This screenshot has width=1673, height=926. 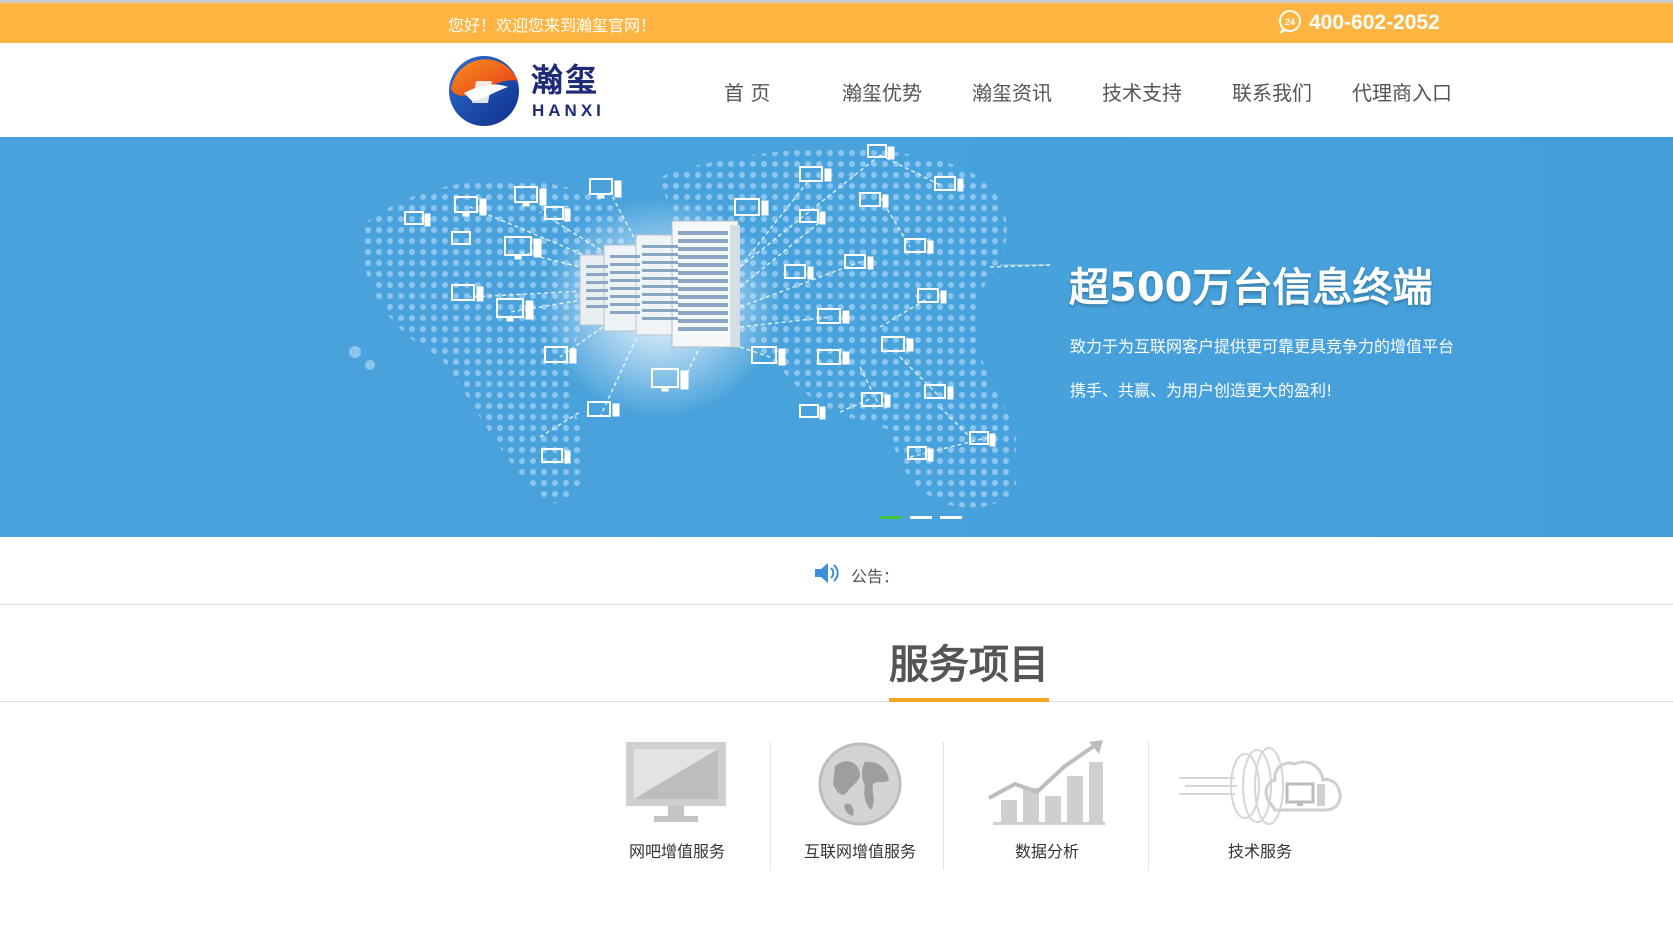 What do you see at coordinates (1374, 22) in the screenshot?
I see `phone-number: 400-602-2052` at bounding box center [1374, 22].